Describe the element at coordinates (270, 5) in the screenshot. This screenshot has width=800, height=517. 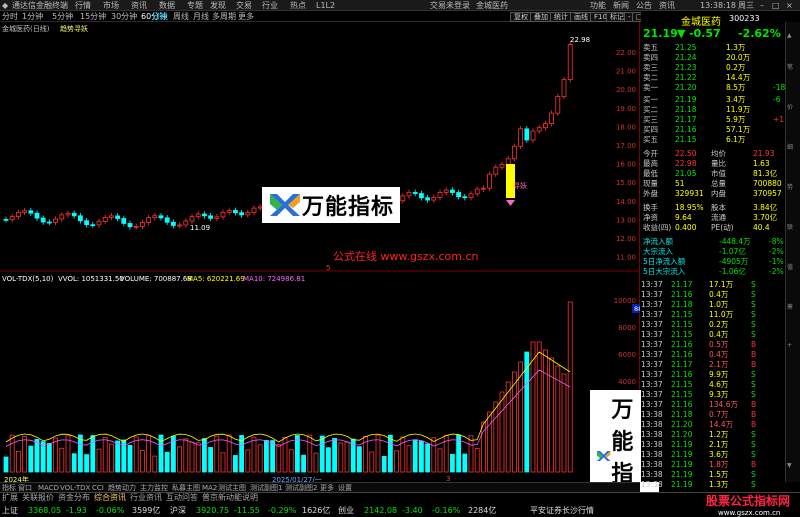
I see `menu-7: 行业` at that location.